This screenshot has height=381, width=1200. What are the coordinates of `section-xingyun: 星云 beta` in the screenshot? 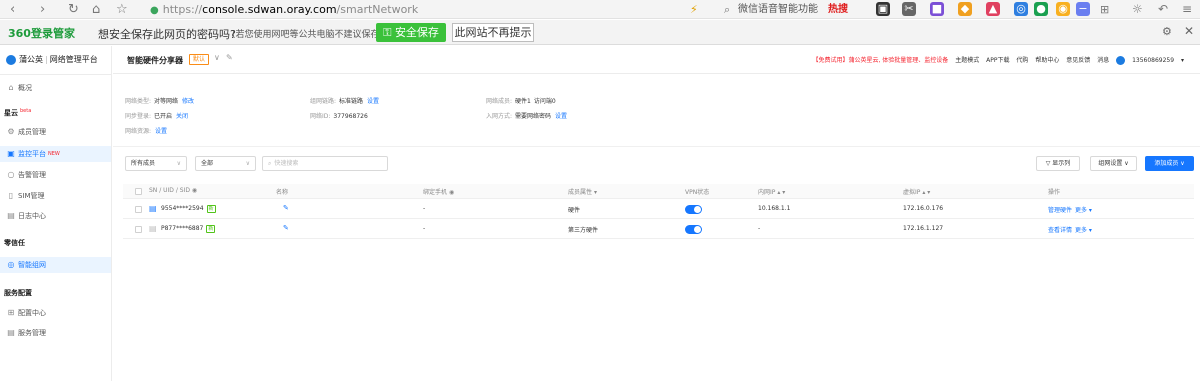 It's located at (18, 112).